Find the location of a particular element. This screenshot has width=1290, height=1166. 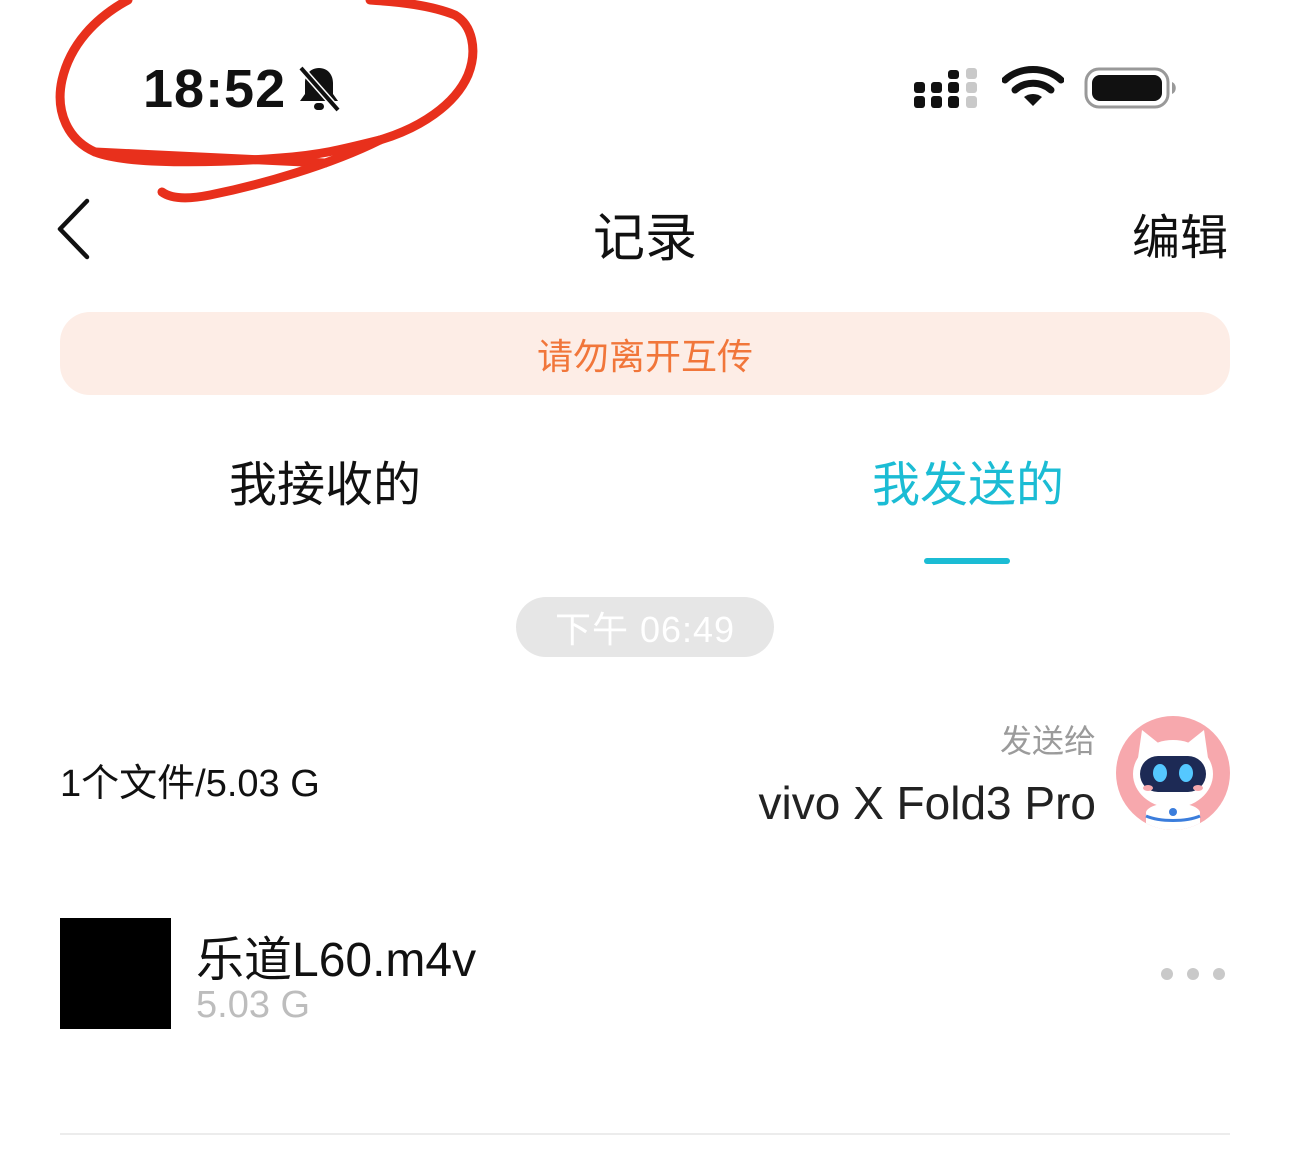

time-separator: 下午 06:49 is located at coordinates (645, 627).